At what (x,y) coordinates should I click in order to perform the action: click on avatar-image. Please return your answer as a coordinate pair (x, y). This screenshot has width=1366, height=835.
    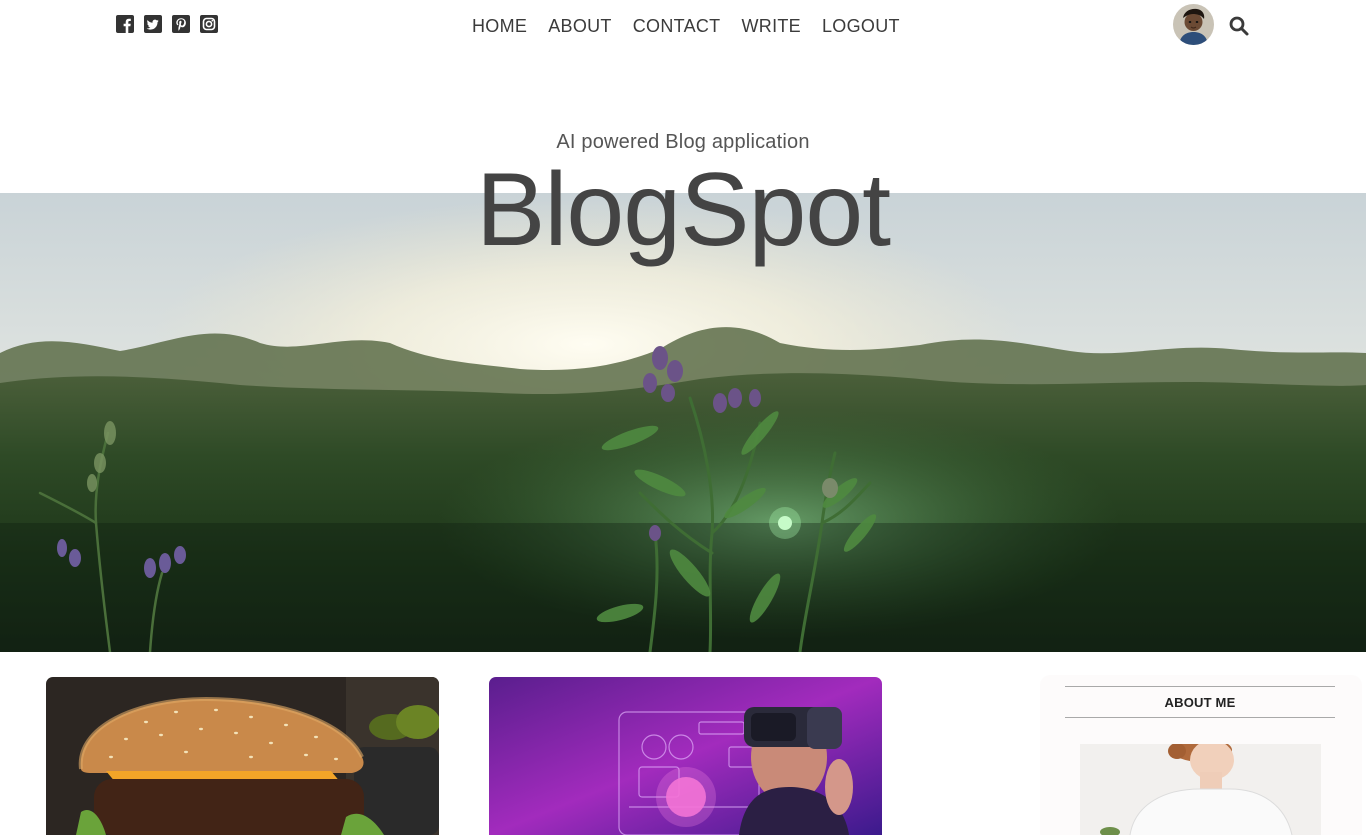
    Looking at the image, I should click on (1193, 24).